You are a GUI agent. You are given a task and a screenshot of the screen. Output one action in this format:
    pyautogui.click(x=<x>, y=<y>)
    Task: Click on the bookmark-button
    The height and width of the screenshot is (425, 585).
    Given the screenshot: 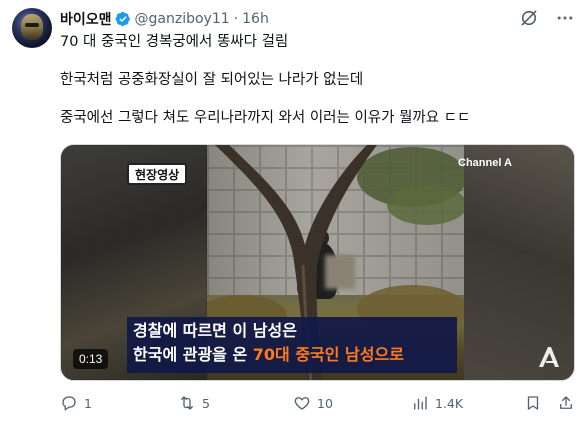 What is the action you would take?
    pyautogui.click(x=533, y=403)
    